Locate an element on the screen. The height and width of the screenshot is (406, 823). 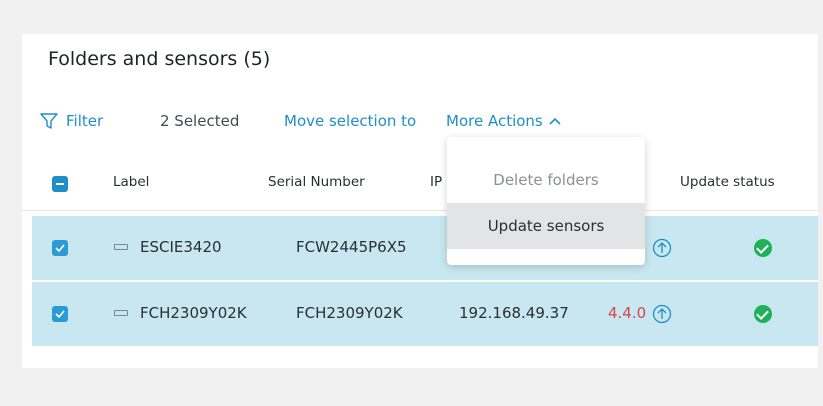
filter-icon is located at coordinates (49, 121).